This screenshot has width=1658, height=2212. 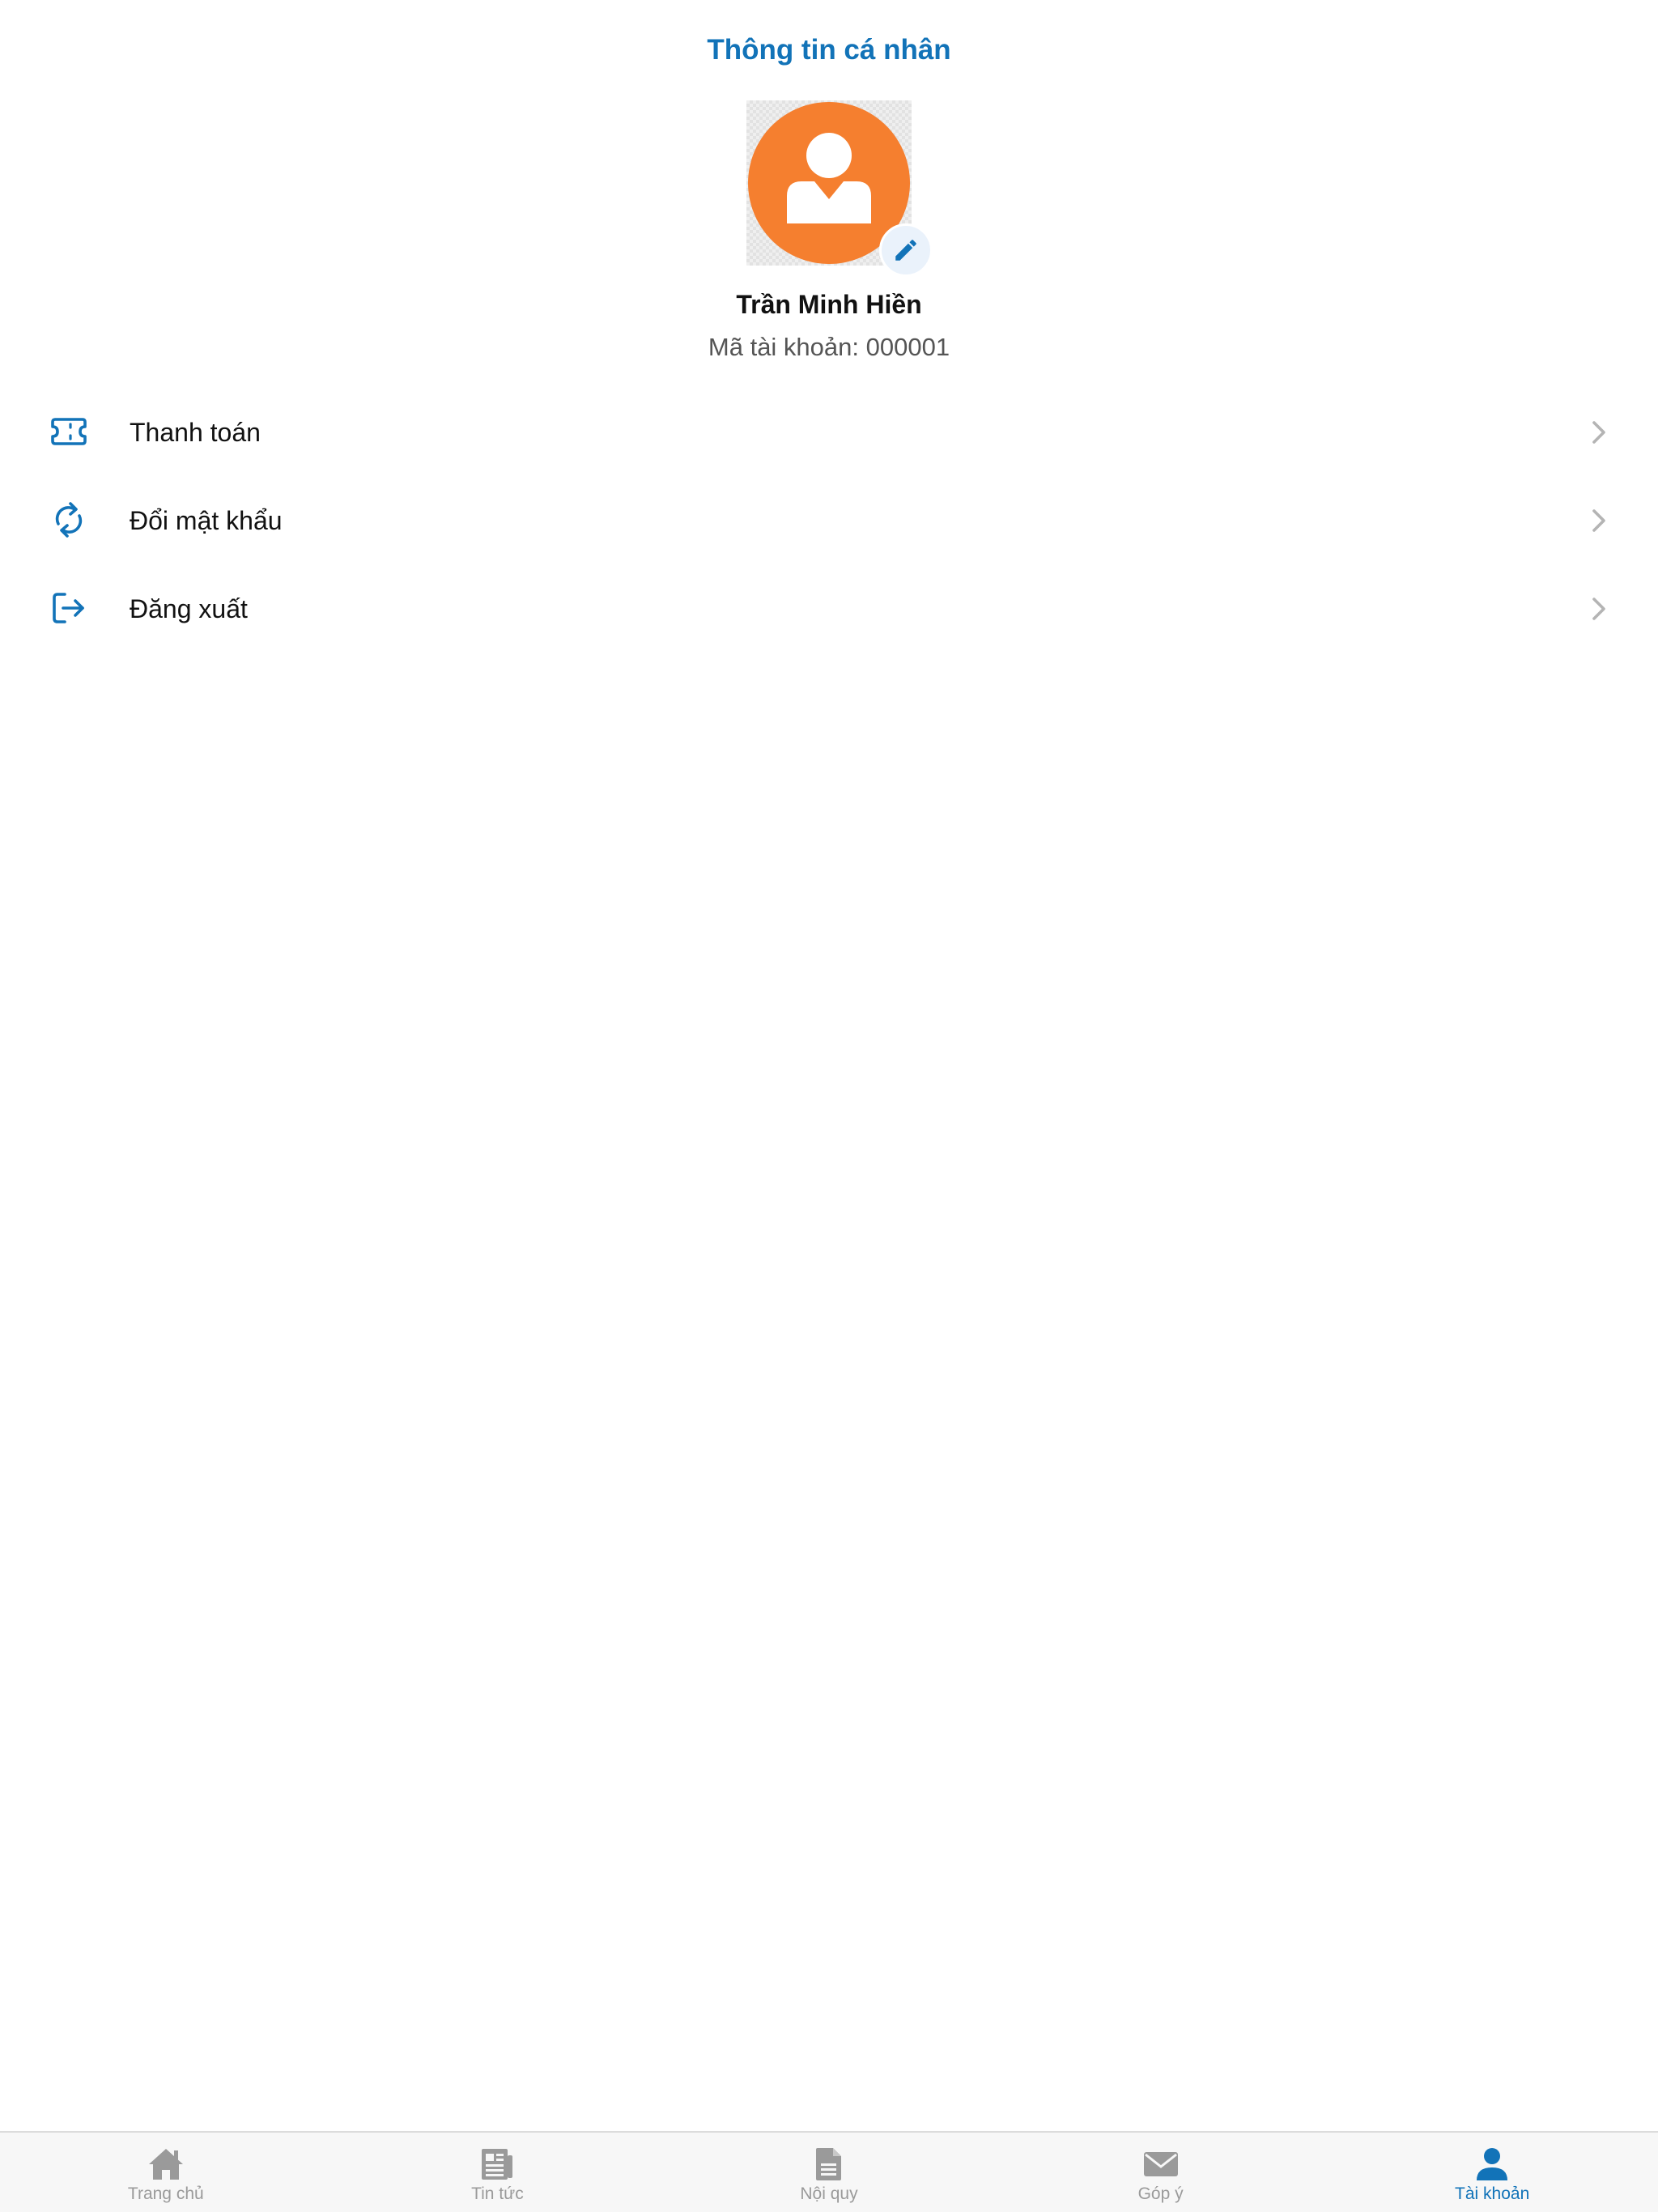 I want to click on account-menu: Thanh toán Đổi mật khẩu Đăng xuất, so click(x=829, y=521).